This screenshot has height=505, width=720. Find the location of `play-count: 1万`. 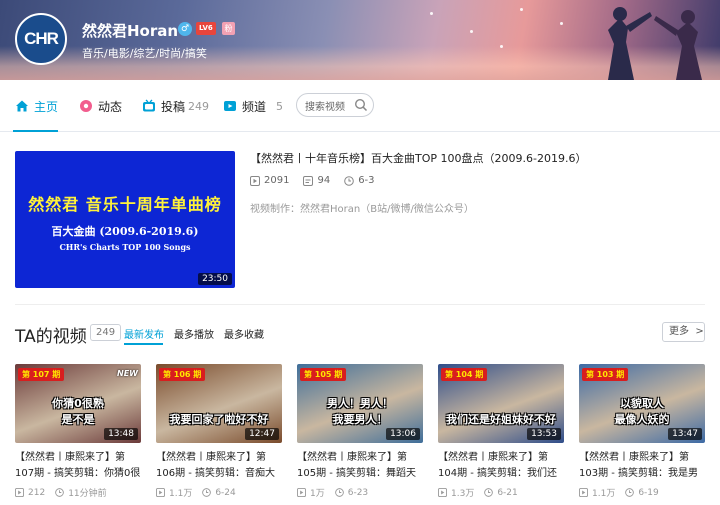

play-count: 1万 is located at coordinates (311, 492).